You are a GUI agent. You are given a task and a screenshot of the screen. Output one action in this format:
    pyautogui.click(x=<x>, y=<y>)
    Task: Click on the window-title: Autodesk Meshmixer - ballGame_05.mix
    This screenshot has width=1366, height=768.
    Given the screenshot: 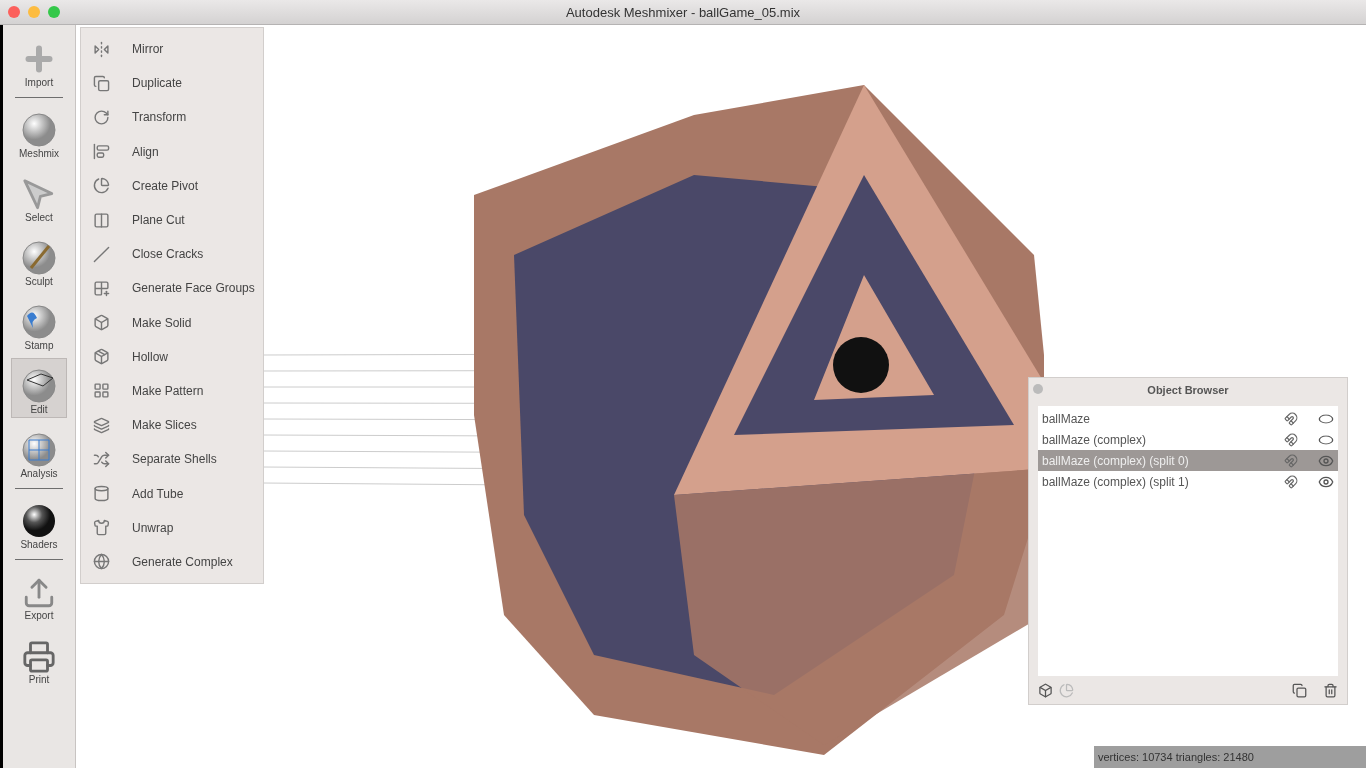 What is the action you would take?
    pyautogui.click(x=683, y=12)
    